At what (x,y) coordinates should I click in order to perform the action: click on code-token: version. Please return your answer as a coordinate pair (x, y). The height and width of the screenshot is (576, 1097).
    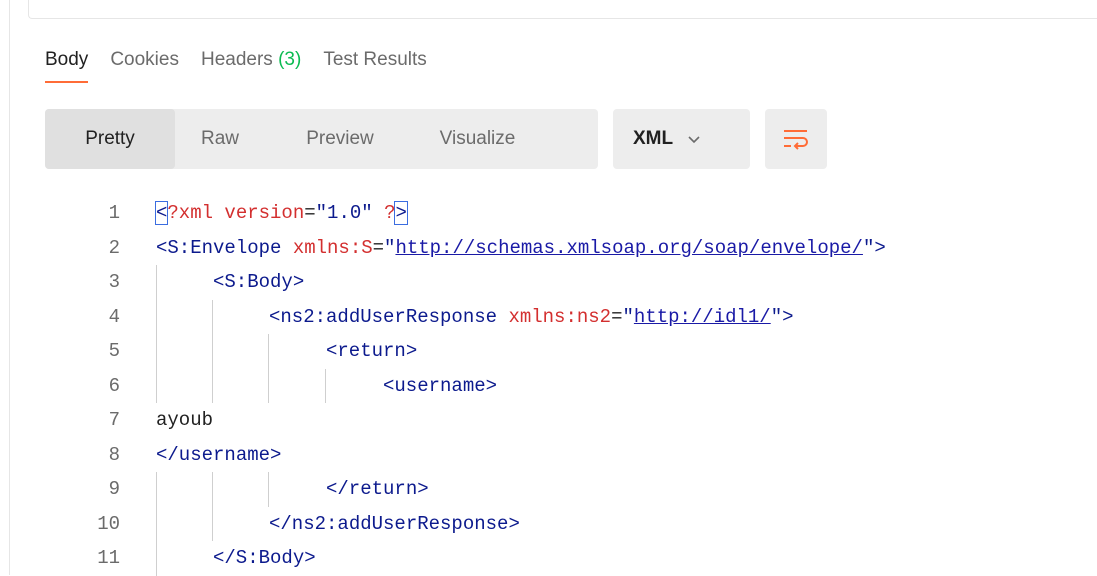
    Looking at the image, I should click on (259, 213).